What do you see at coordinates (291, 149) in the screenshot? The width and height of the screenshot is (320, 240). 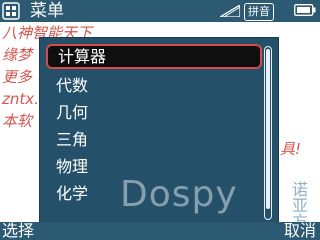 I see `bg-line-suffix: 具!` at bounding box center [291, 149].